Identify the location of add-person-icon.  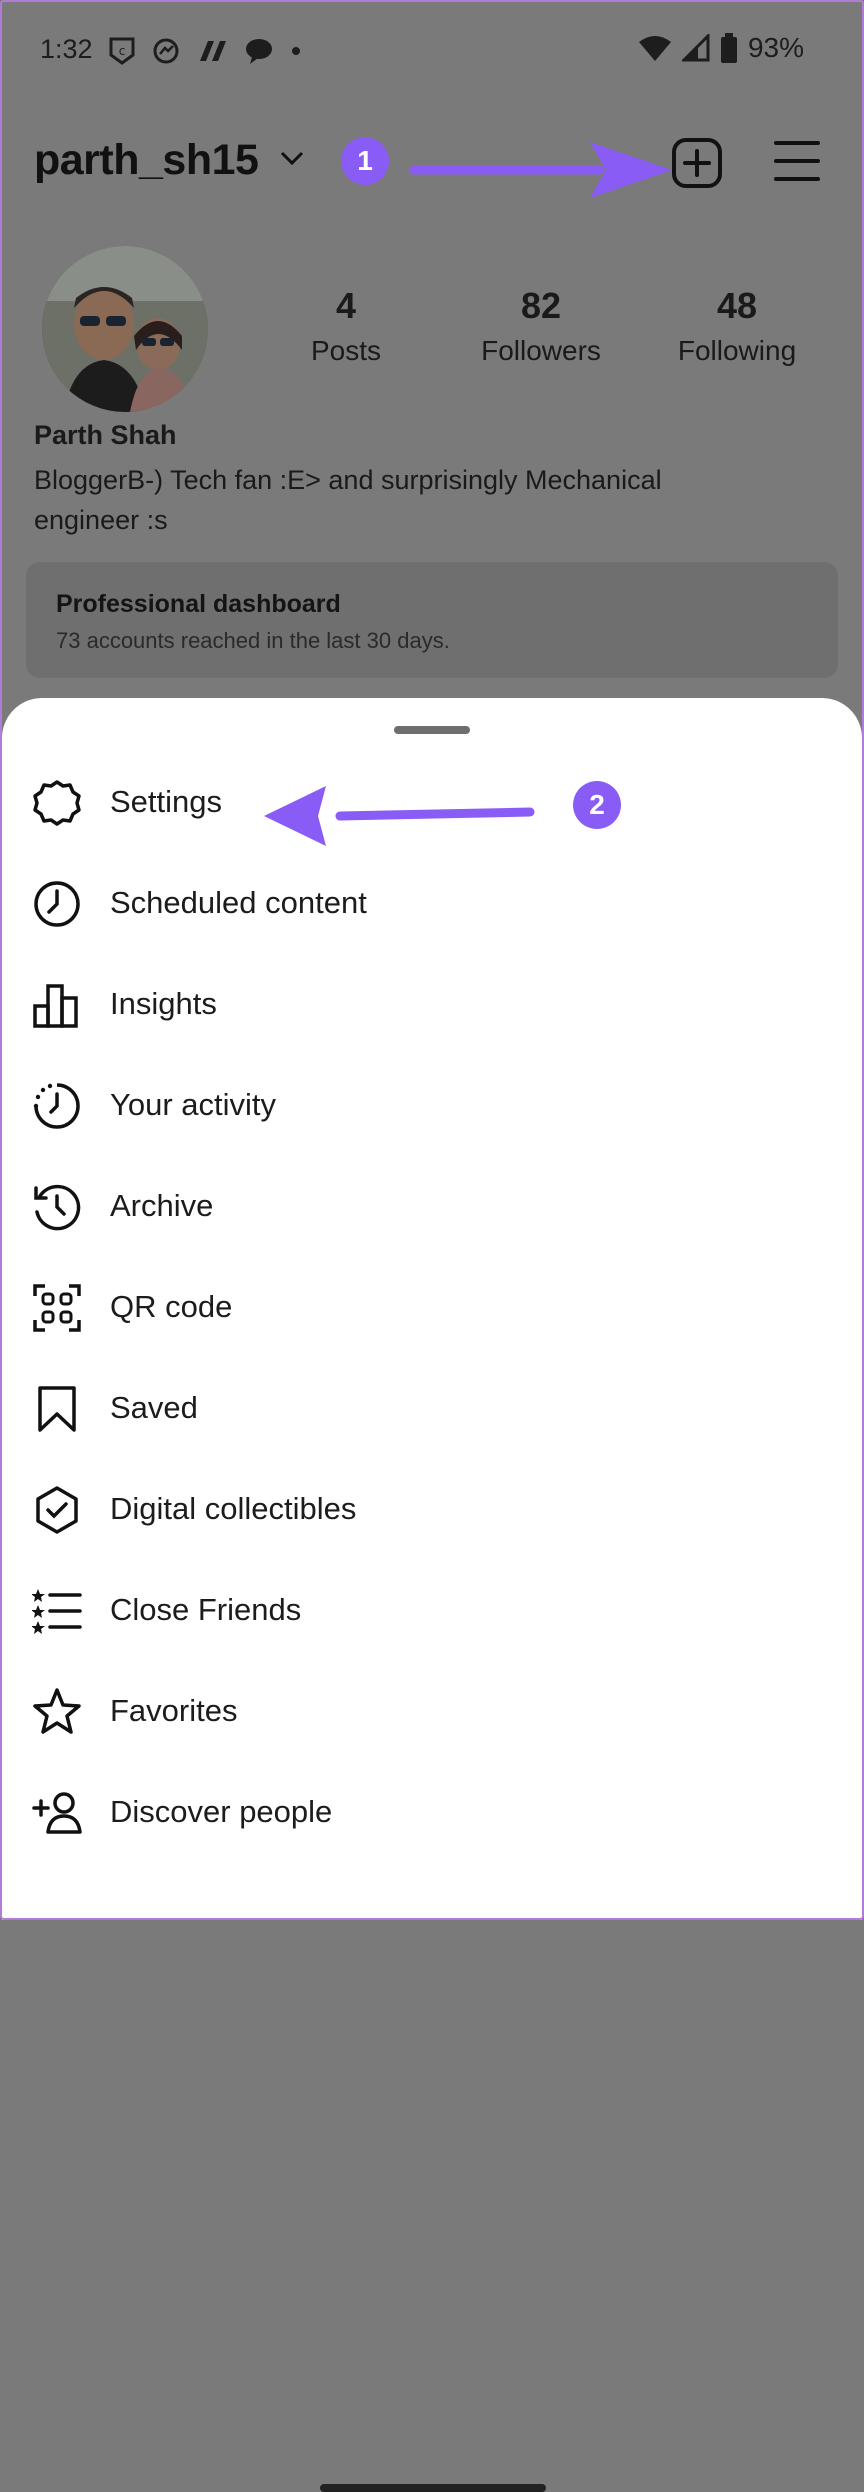
(57, 1813).